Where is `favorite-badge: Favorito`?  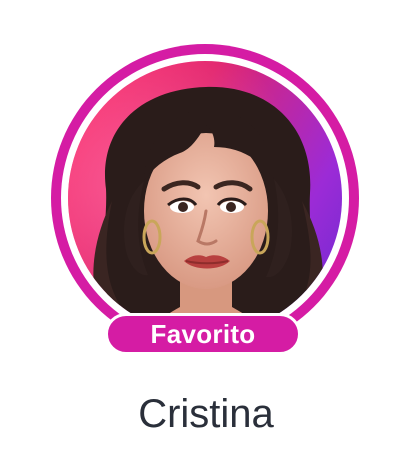
favorite-badge: Favorito is located at coordinates (203, 334).